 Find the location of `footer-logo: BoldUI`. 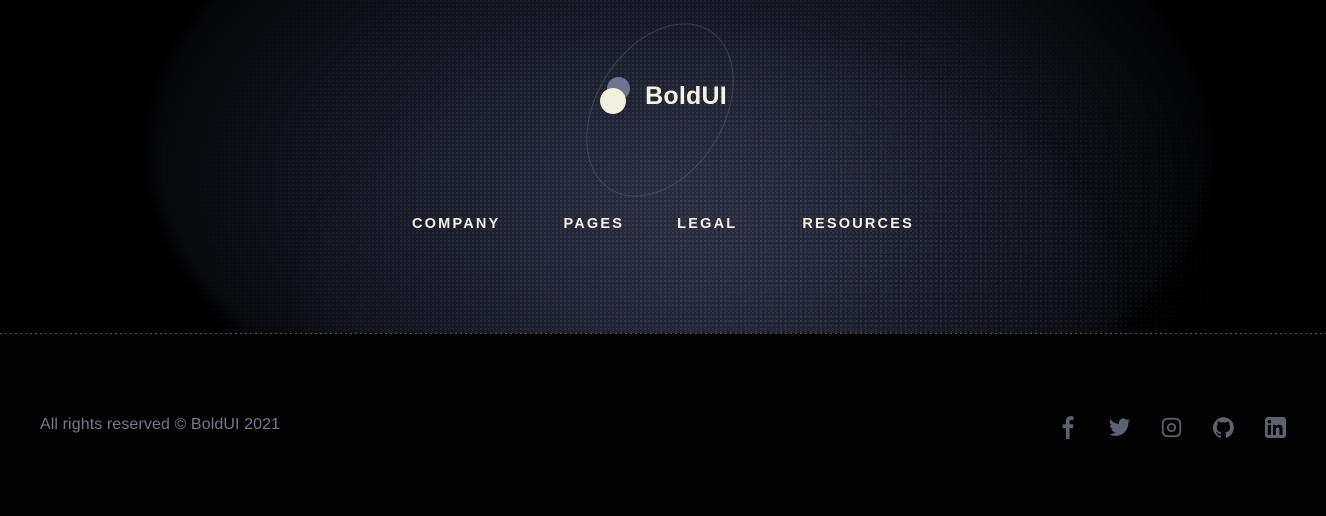

footer-logo: BoldUI is located at coordinates (663, 96).